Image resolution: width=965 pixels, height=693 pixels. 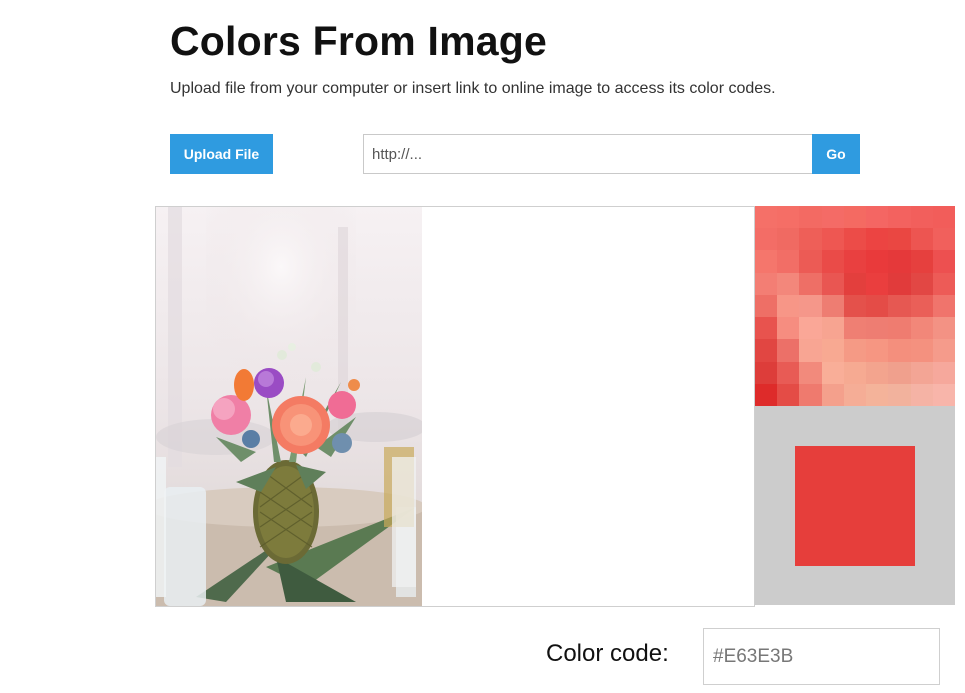 What do you see at coordinates (221, 154) in the screenshot?
I see `upload-file-button: Upload File` at bounding box center [221, 154].